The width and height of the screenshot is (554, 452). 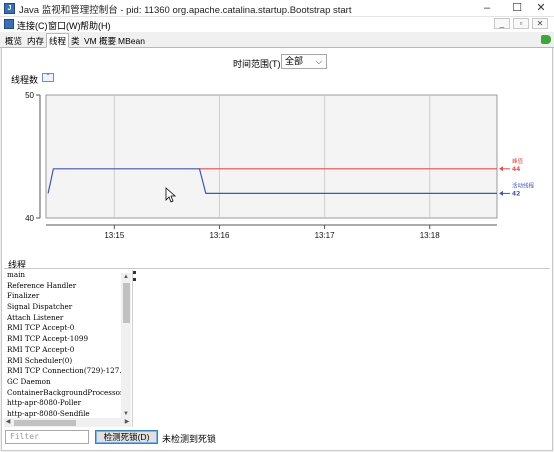 I want to click on thread-list-horizontal-scrollbar: ◀ ▶, so click(x=67, y=422).